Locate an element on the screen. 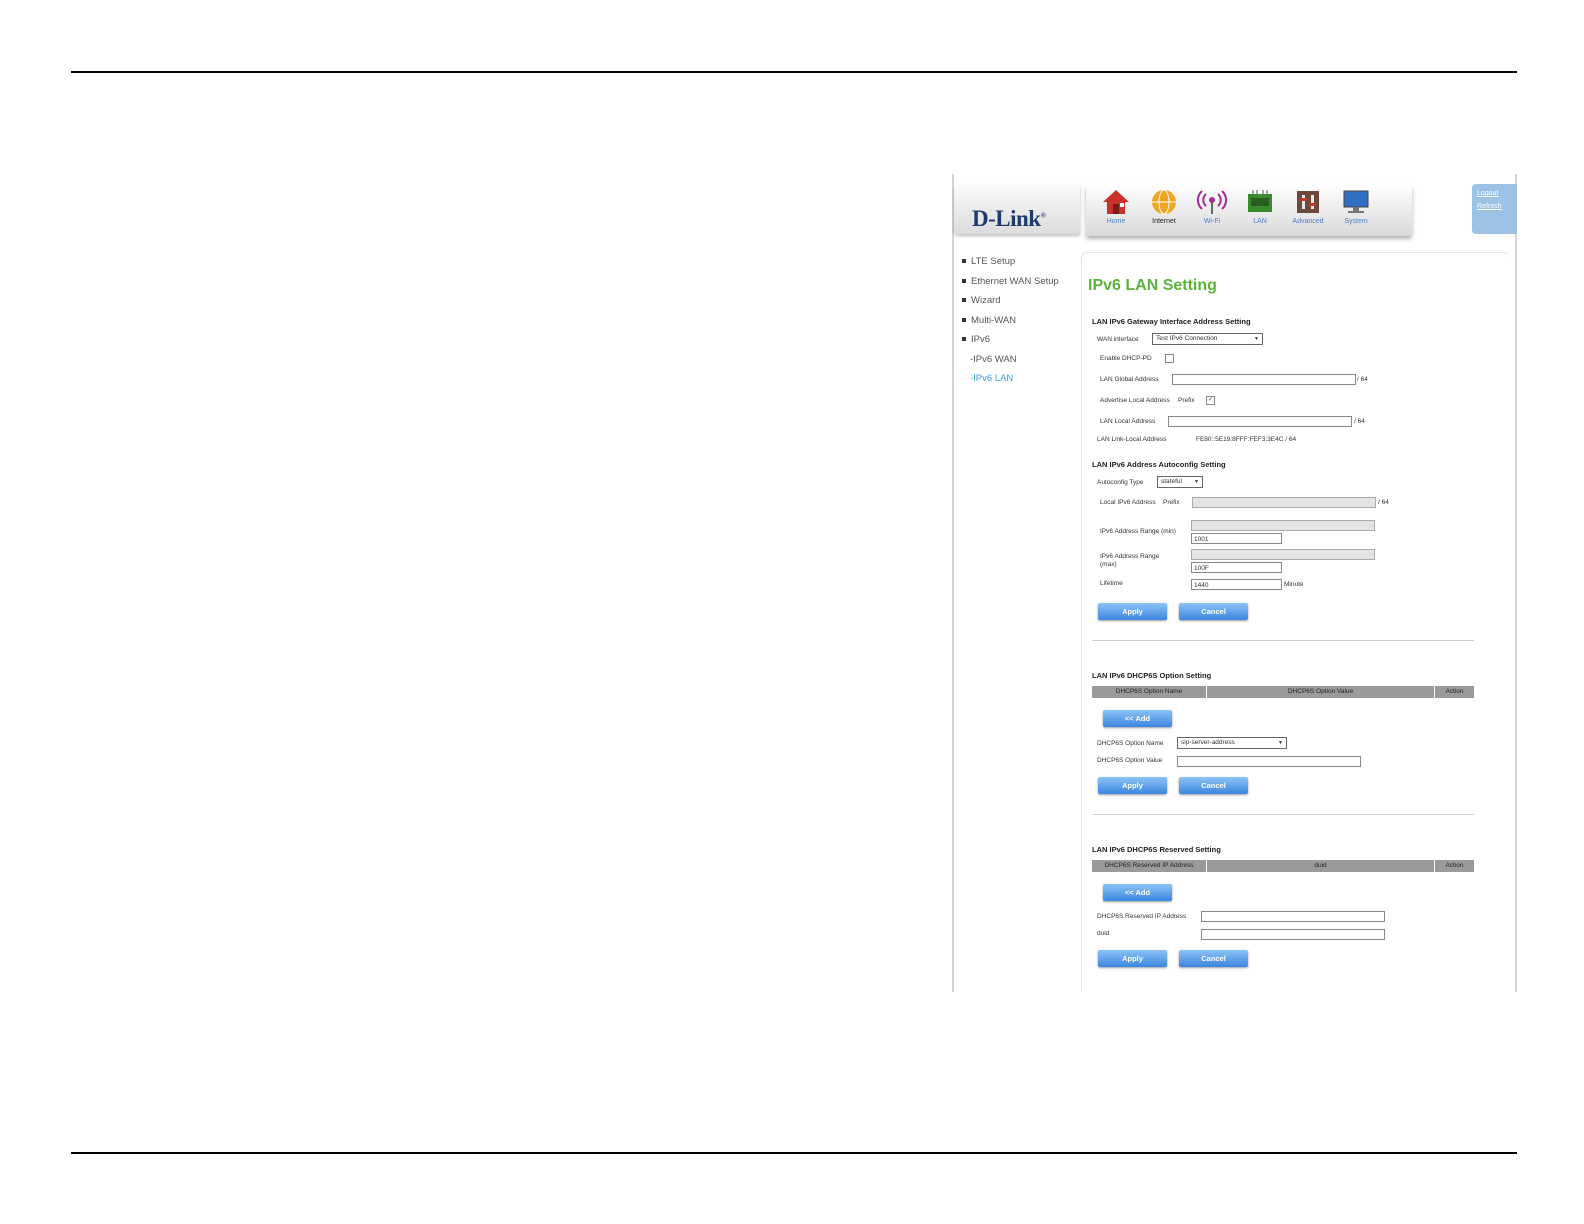 This screenshot has width=1584, height=1224. advanced-icon is located at coordinates (1308, 202).